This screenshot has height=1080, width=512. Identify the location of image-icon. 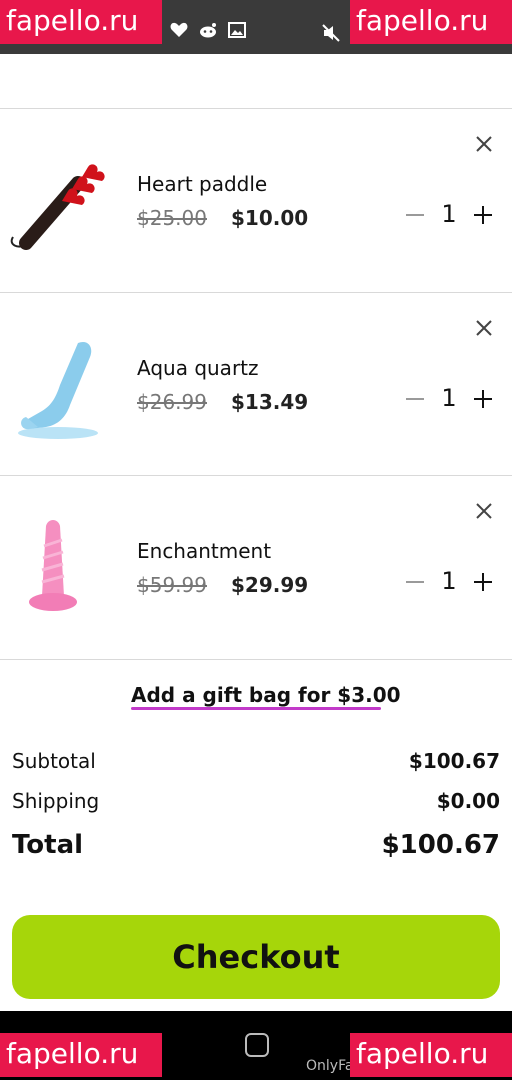
(237, 30).